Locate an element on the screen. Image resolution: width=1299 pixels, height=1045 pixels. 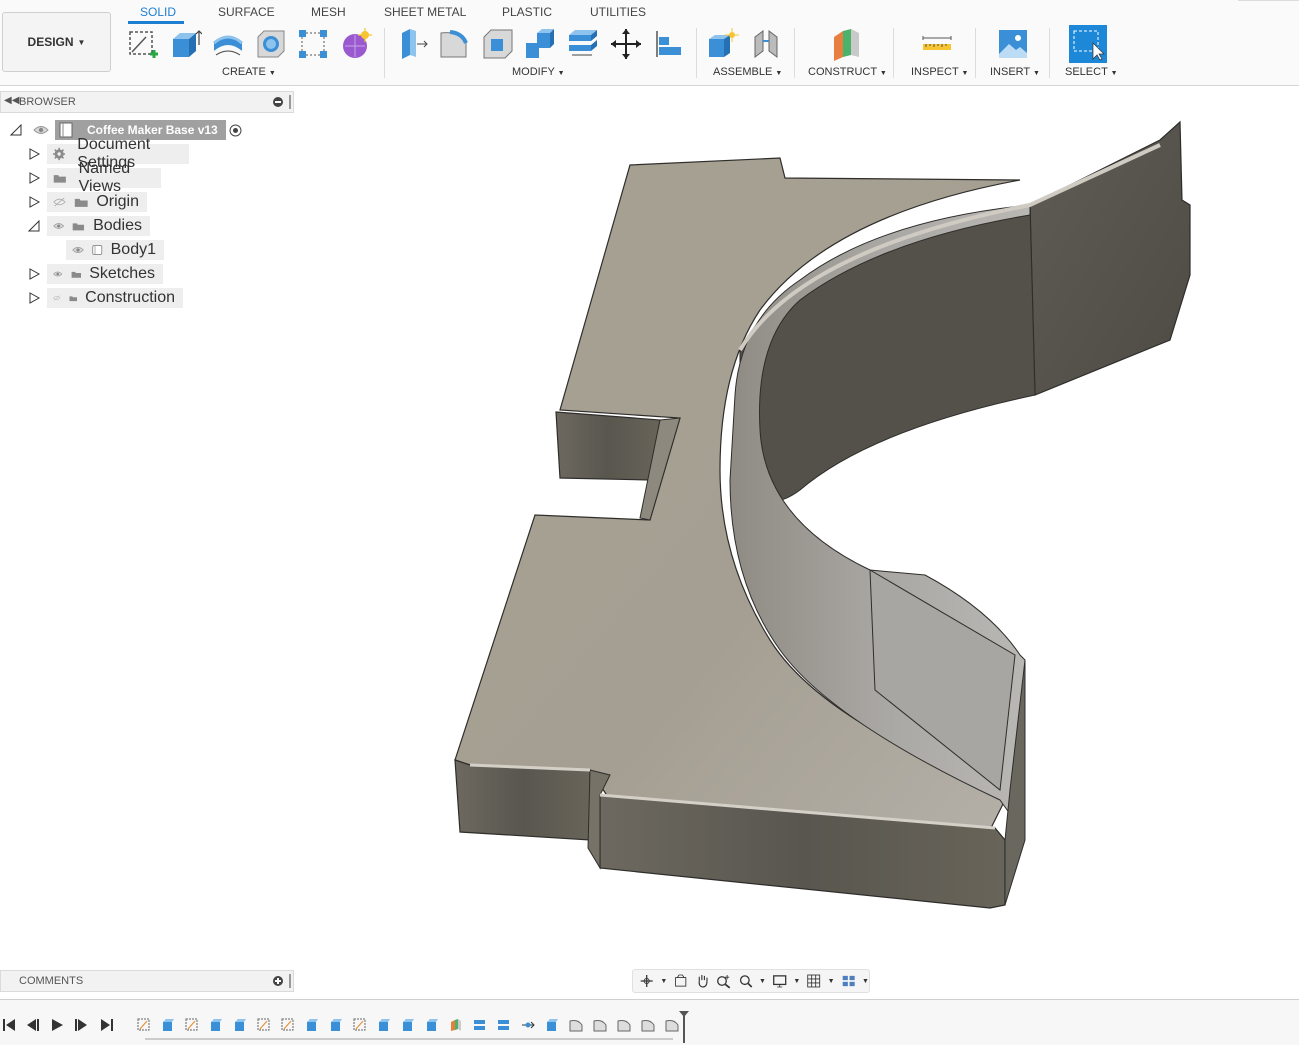
look-at-icon is located at coordinates (680, 981).